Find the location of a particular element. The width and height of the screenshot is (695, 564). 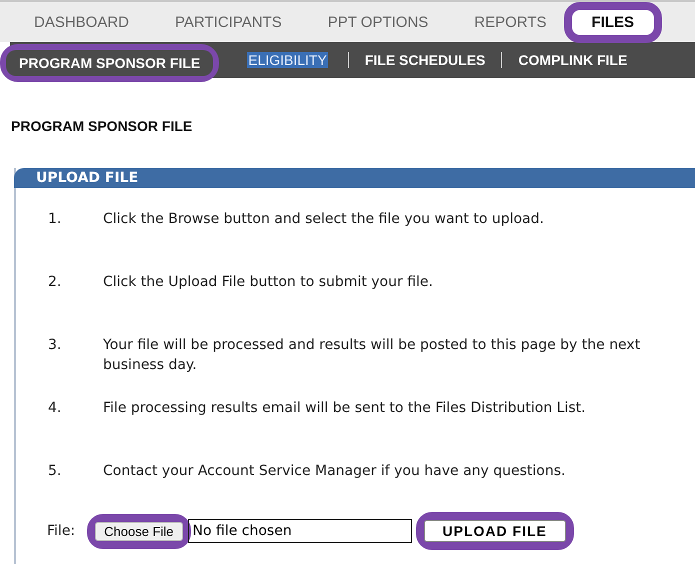

choose-file-button: Choose File is located at coordinates (139, 531).